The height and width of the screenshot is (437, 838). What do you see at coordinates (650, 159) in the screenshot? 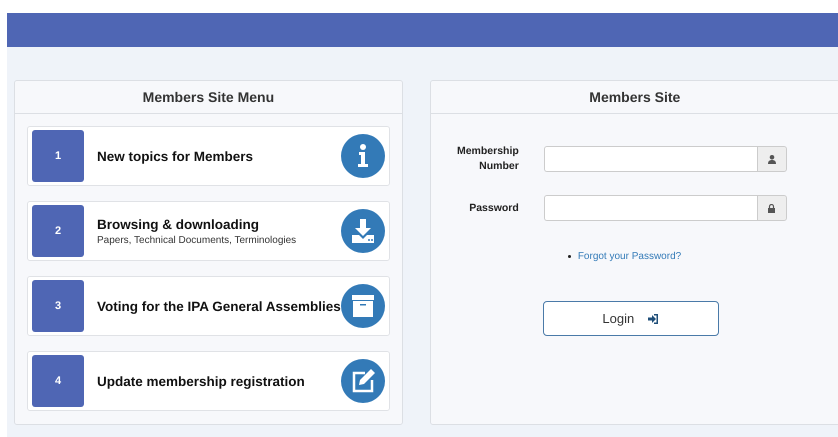
I see `membership-number-field` at bounding box center [650, 159].